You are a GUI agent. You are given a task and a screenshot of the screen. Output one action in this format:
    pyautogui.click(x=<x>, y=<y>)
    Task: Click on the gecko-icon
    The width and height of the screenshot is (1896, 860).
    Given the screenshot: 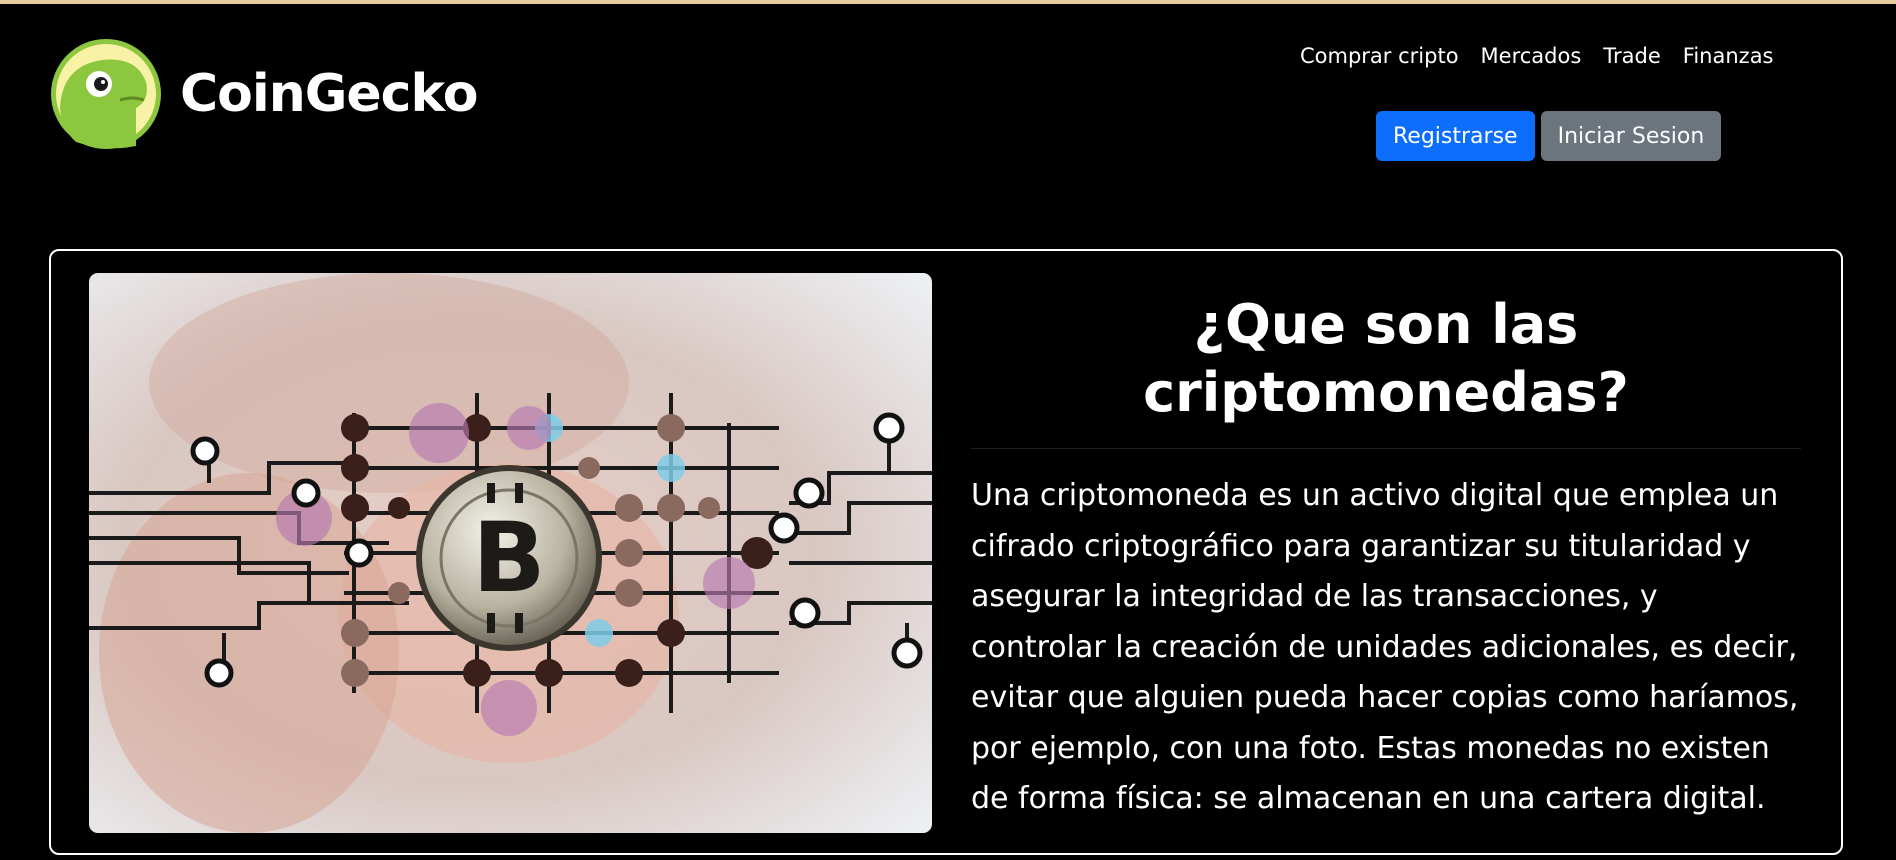 What is the action you would take?
    pyautogui.click(x=106, y=94)
    